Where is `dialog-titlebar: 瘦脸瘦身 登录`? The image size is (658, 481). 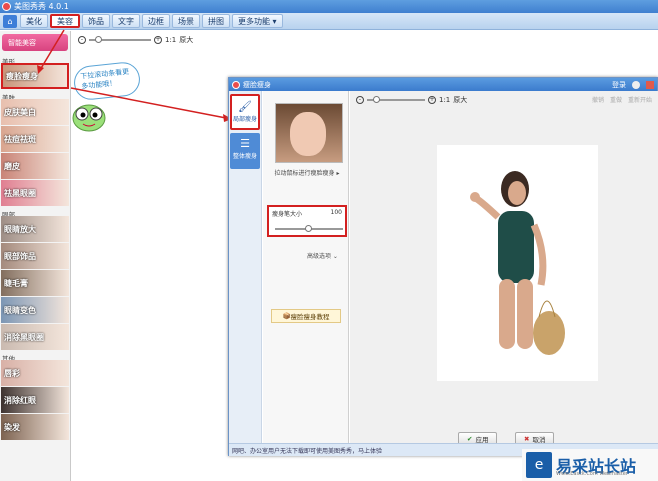 dialog-titlebar: 瘦脸瘦身 登录 is located at coordinates (443, 84).